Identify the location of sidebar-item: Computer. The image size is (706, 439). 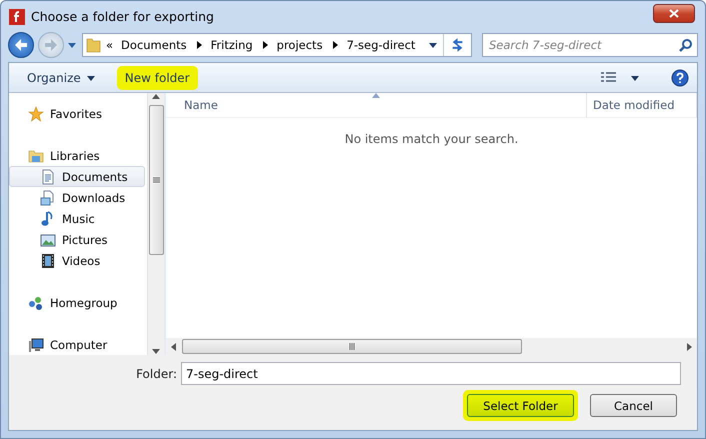
(77, 344).